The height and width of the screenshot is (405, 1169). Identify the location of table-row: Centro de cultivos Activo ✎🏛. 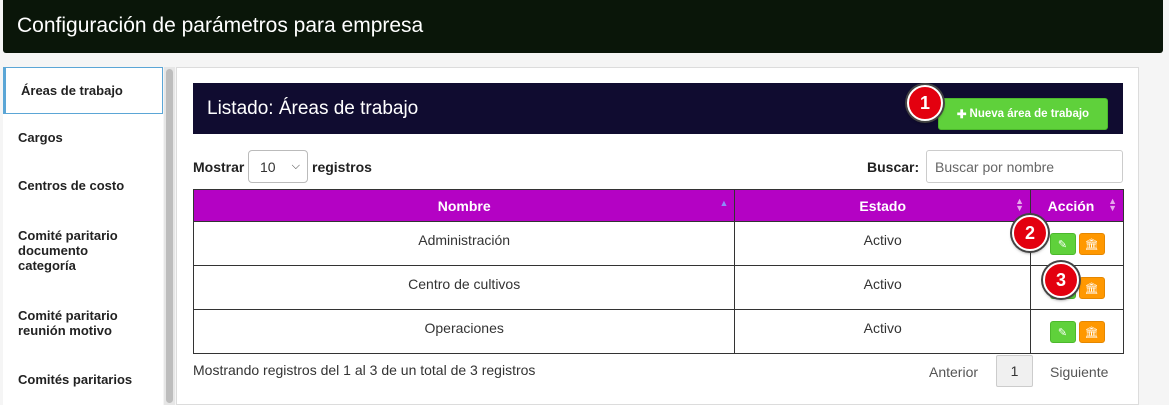
(658, 287).